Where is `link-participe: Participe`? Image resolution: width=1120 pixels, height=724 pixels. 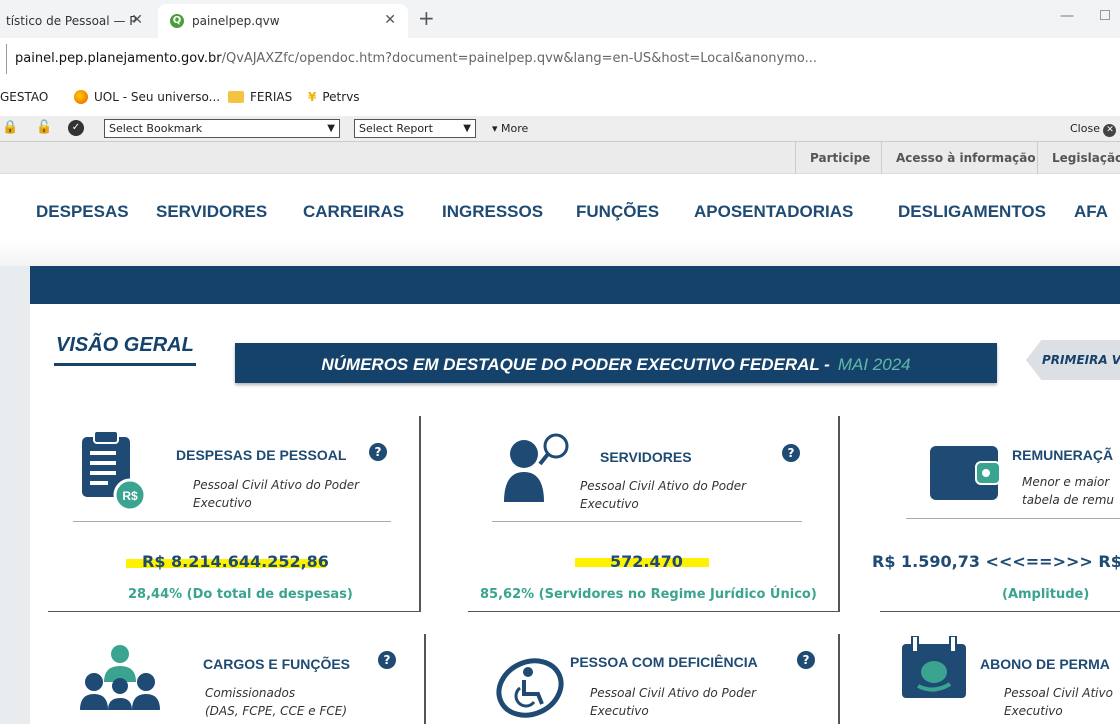 link-participe: Participe is located at coordinates (838, 158).